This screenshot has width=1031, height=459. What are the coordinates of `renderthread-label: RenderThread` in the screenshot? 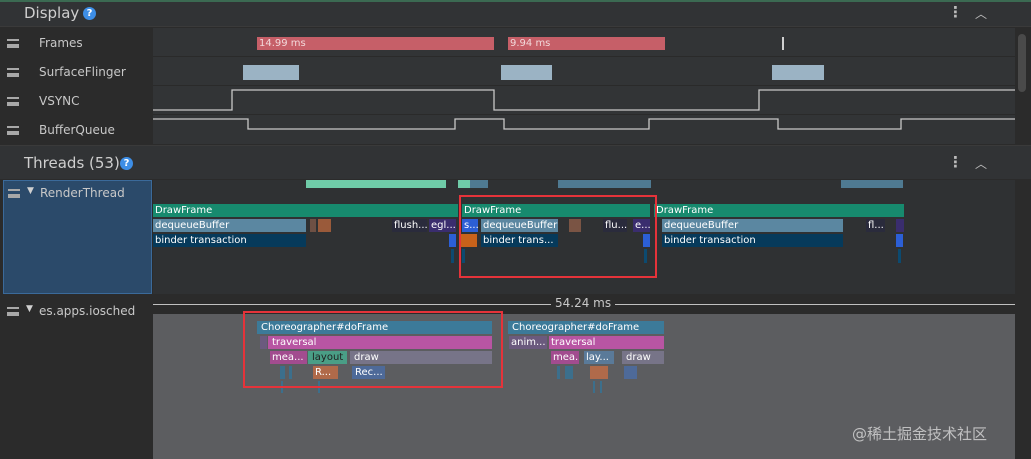 It's located at (82, 193).